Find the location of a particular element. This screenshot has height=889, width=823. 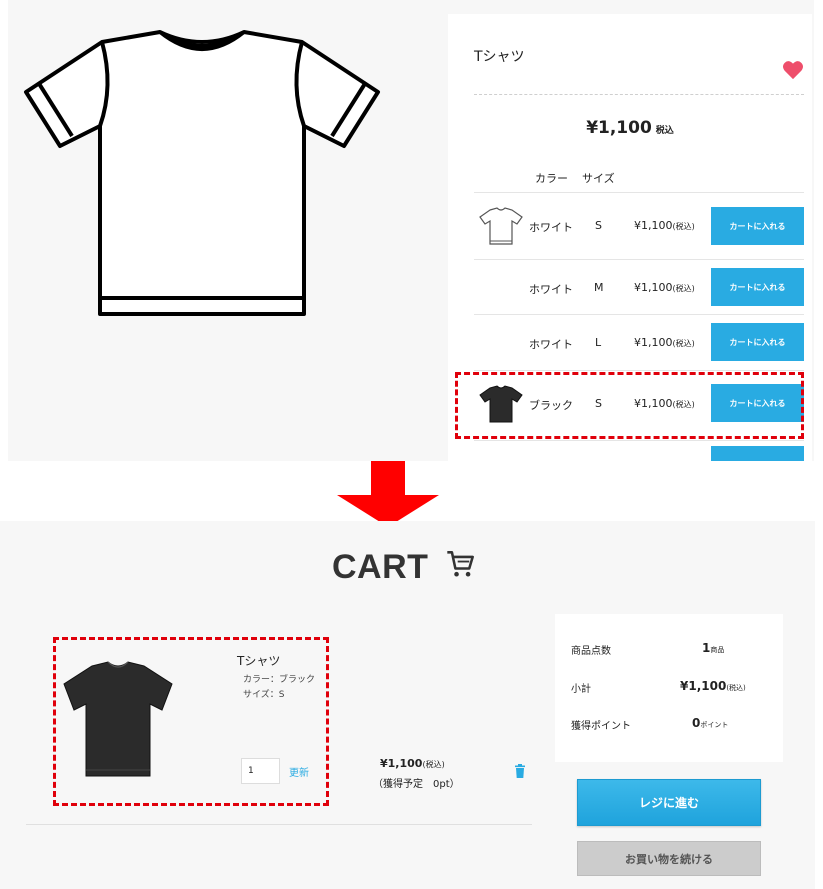

tax-label: 税込 is located at coordinates (664, 131).